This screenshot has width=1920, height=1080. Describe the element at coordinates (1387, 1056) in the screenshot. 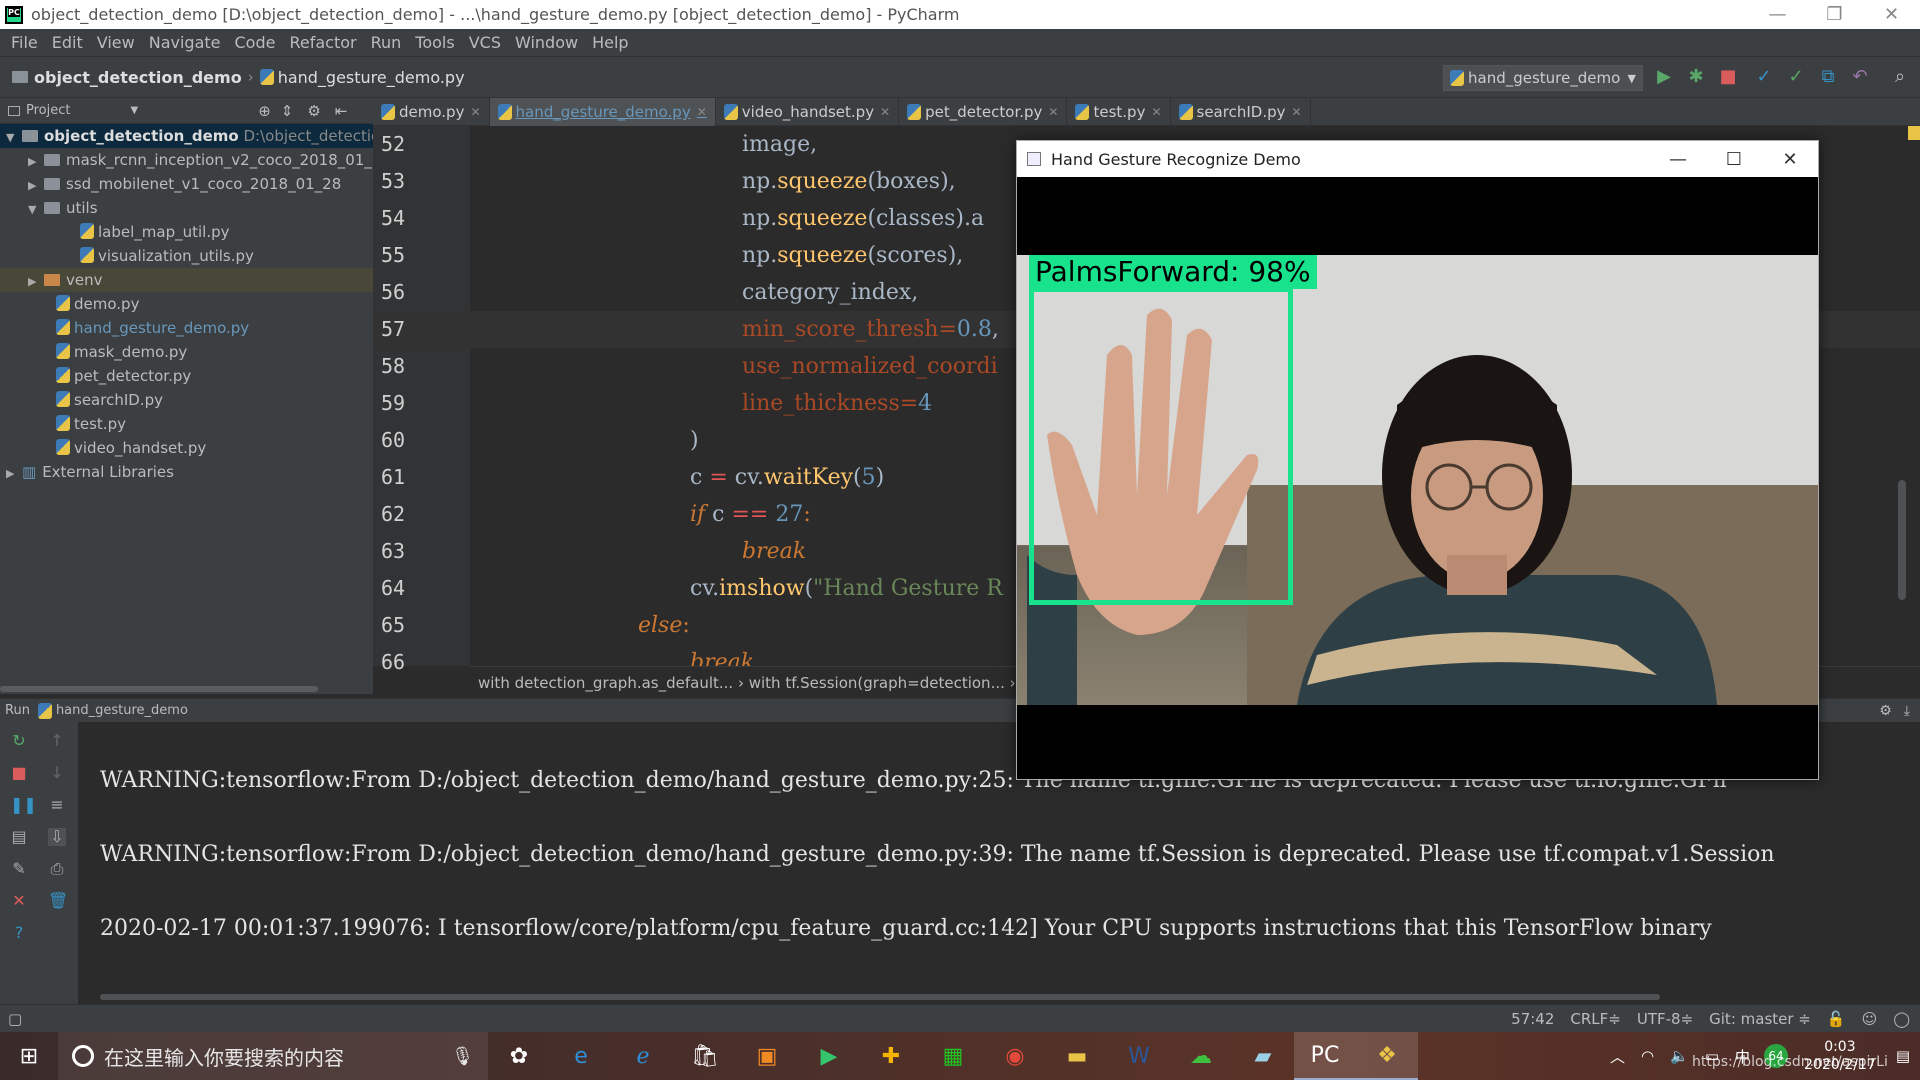

I see `python-icon: ❖` at that location.